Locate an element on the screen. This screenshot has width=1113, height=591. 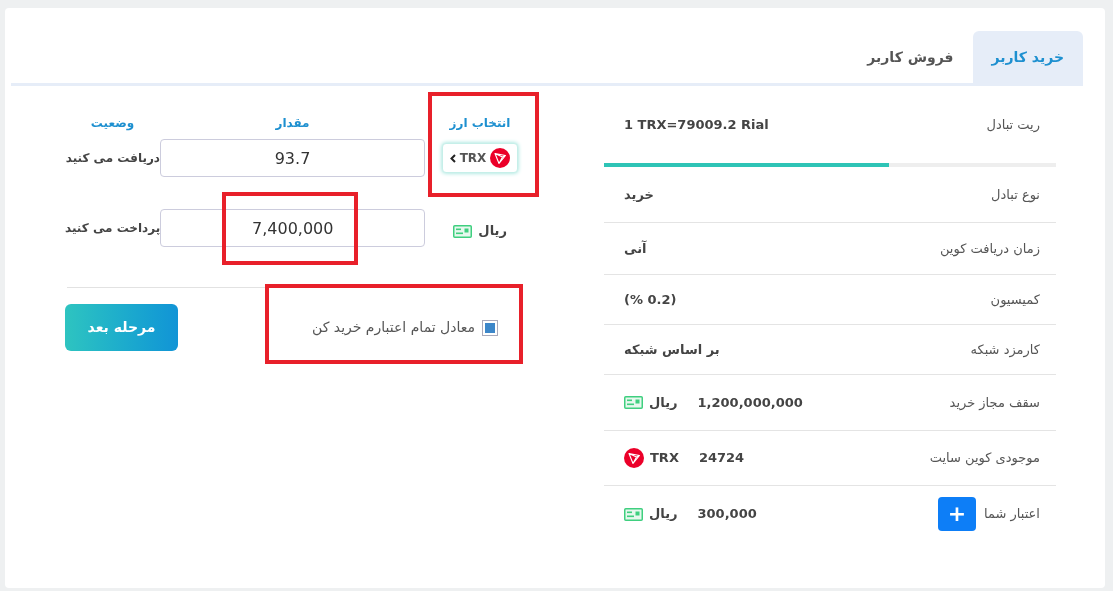
row-value: 1,200,000,000 is located at coordinates (750, 402).